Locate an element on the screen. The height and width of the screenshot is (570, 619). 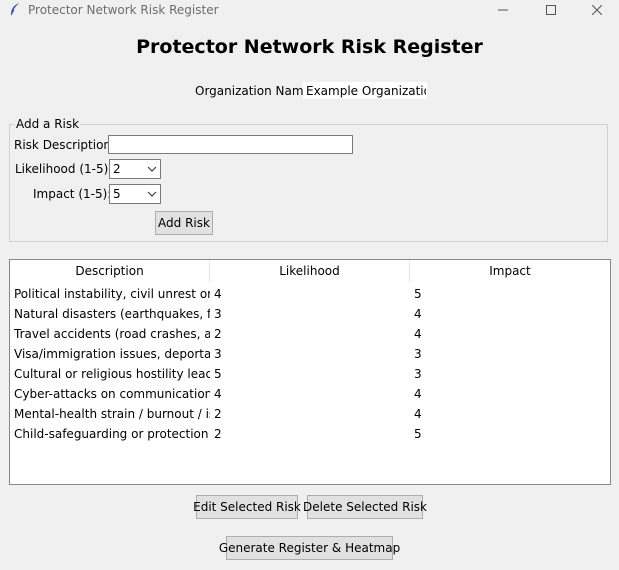
table-row: Visa/immigration issues, deportation 3 3 is located at coordinates (310, 354).